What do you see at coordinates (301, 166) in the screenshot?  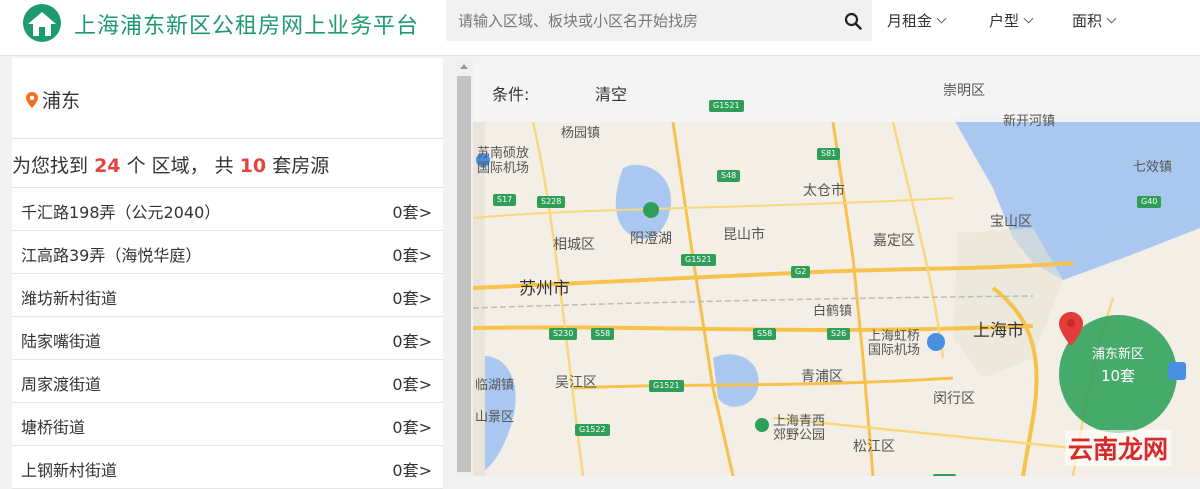 I see `result-suffix: 套房源` at bounding box center [301, 166].